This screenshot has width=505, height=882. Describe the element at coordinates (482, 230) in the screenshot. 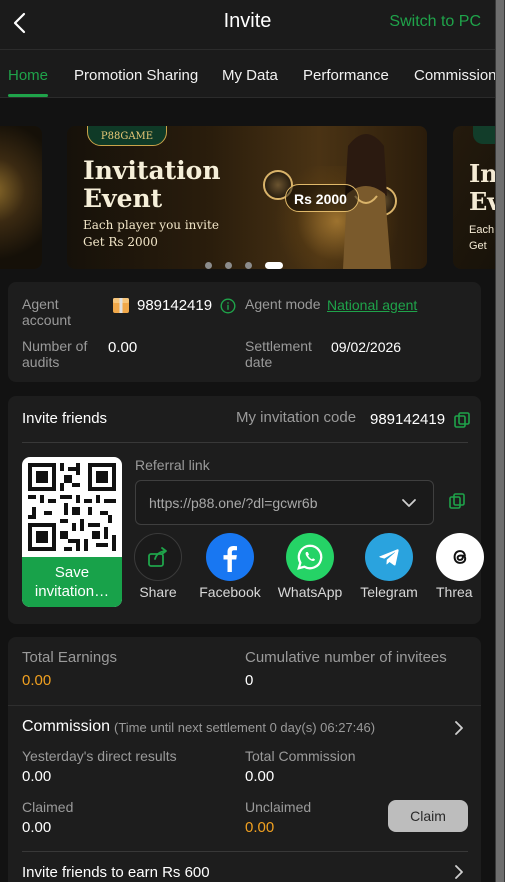

I see `banner-next-sub1: Each` at that location.